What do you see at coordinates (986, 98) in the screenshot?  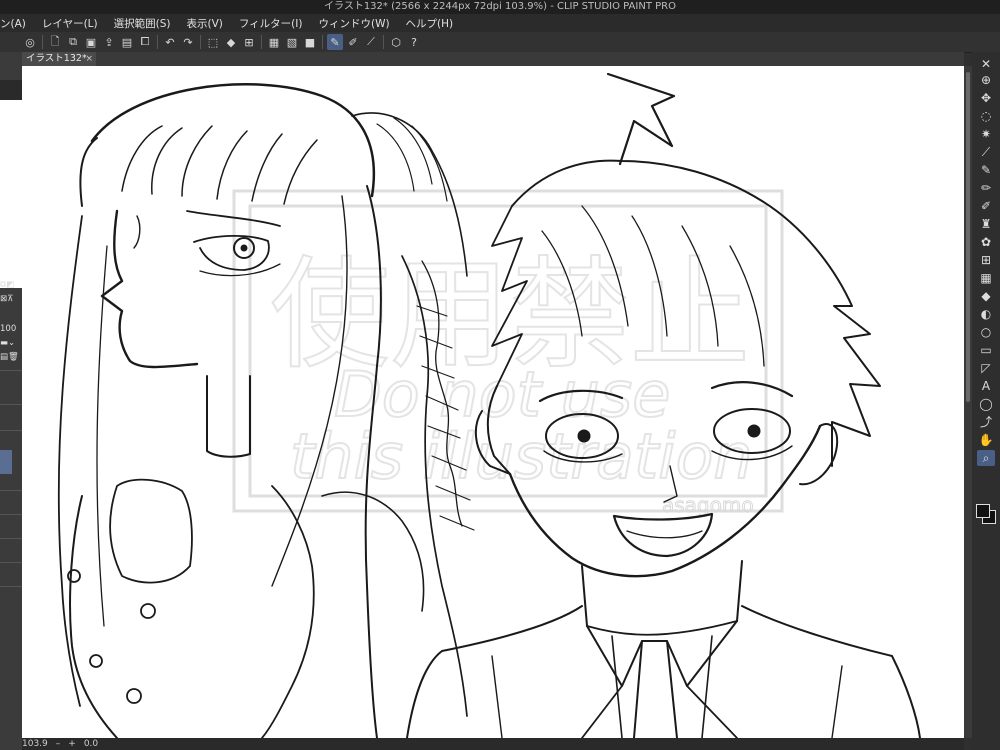 I see `move-tool-icon: ✥` at bounding box center [986, 98].